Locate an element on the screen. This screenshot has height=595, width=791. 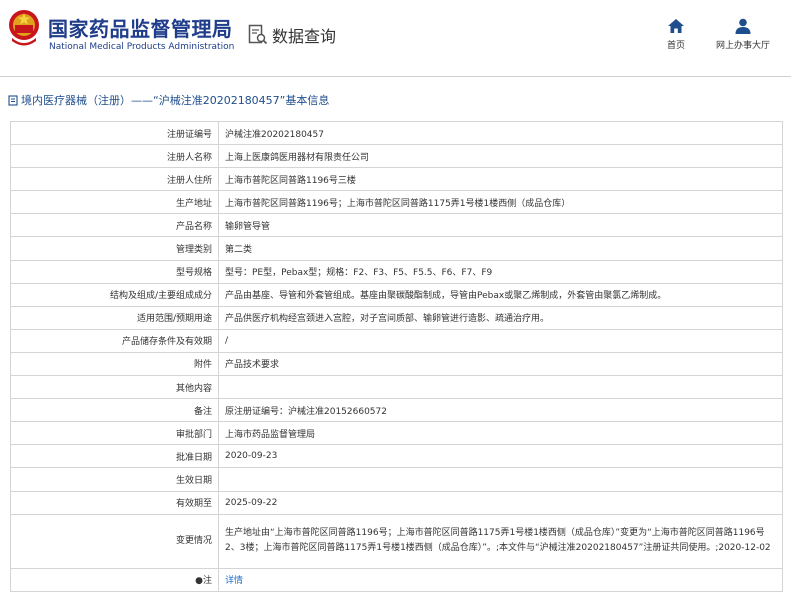
field-label: 有效期至 is located at coordinates (114, 502).